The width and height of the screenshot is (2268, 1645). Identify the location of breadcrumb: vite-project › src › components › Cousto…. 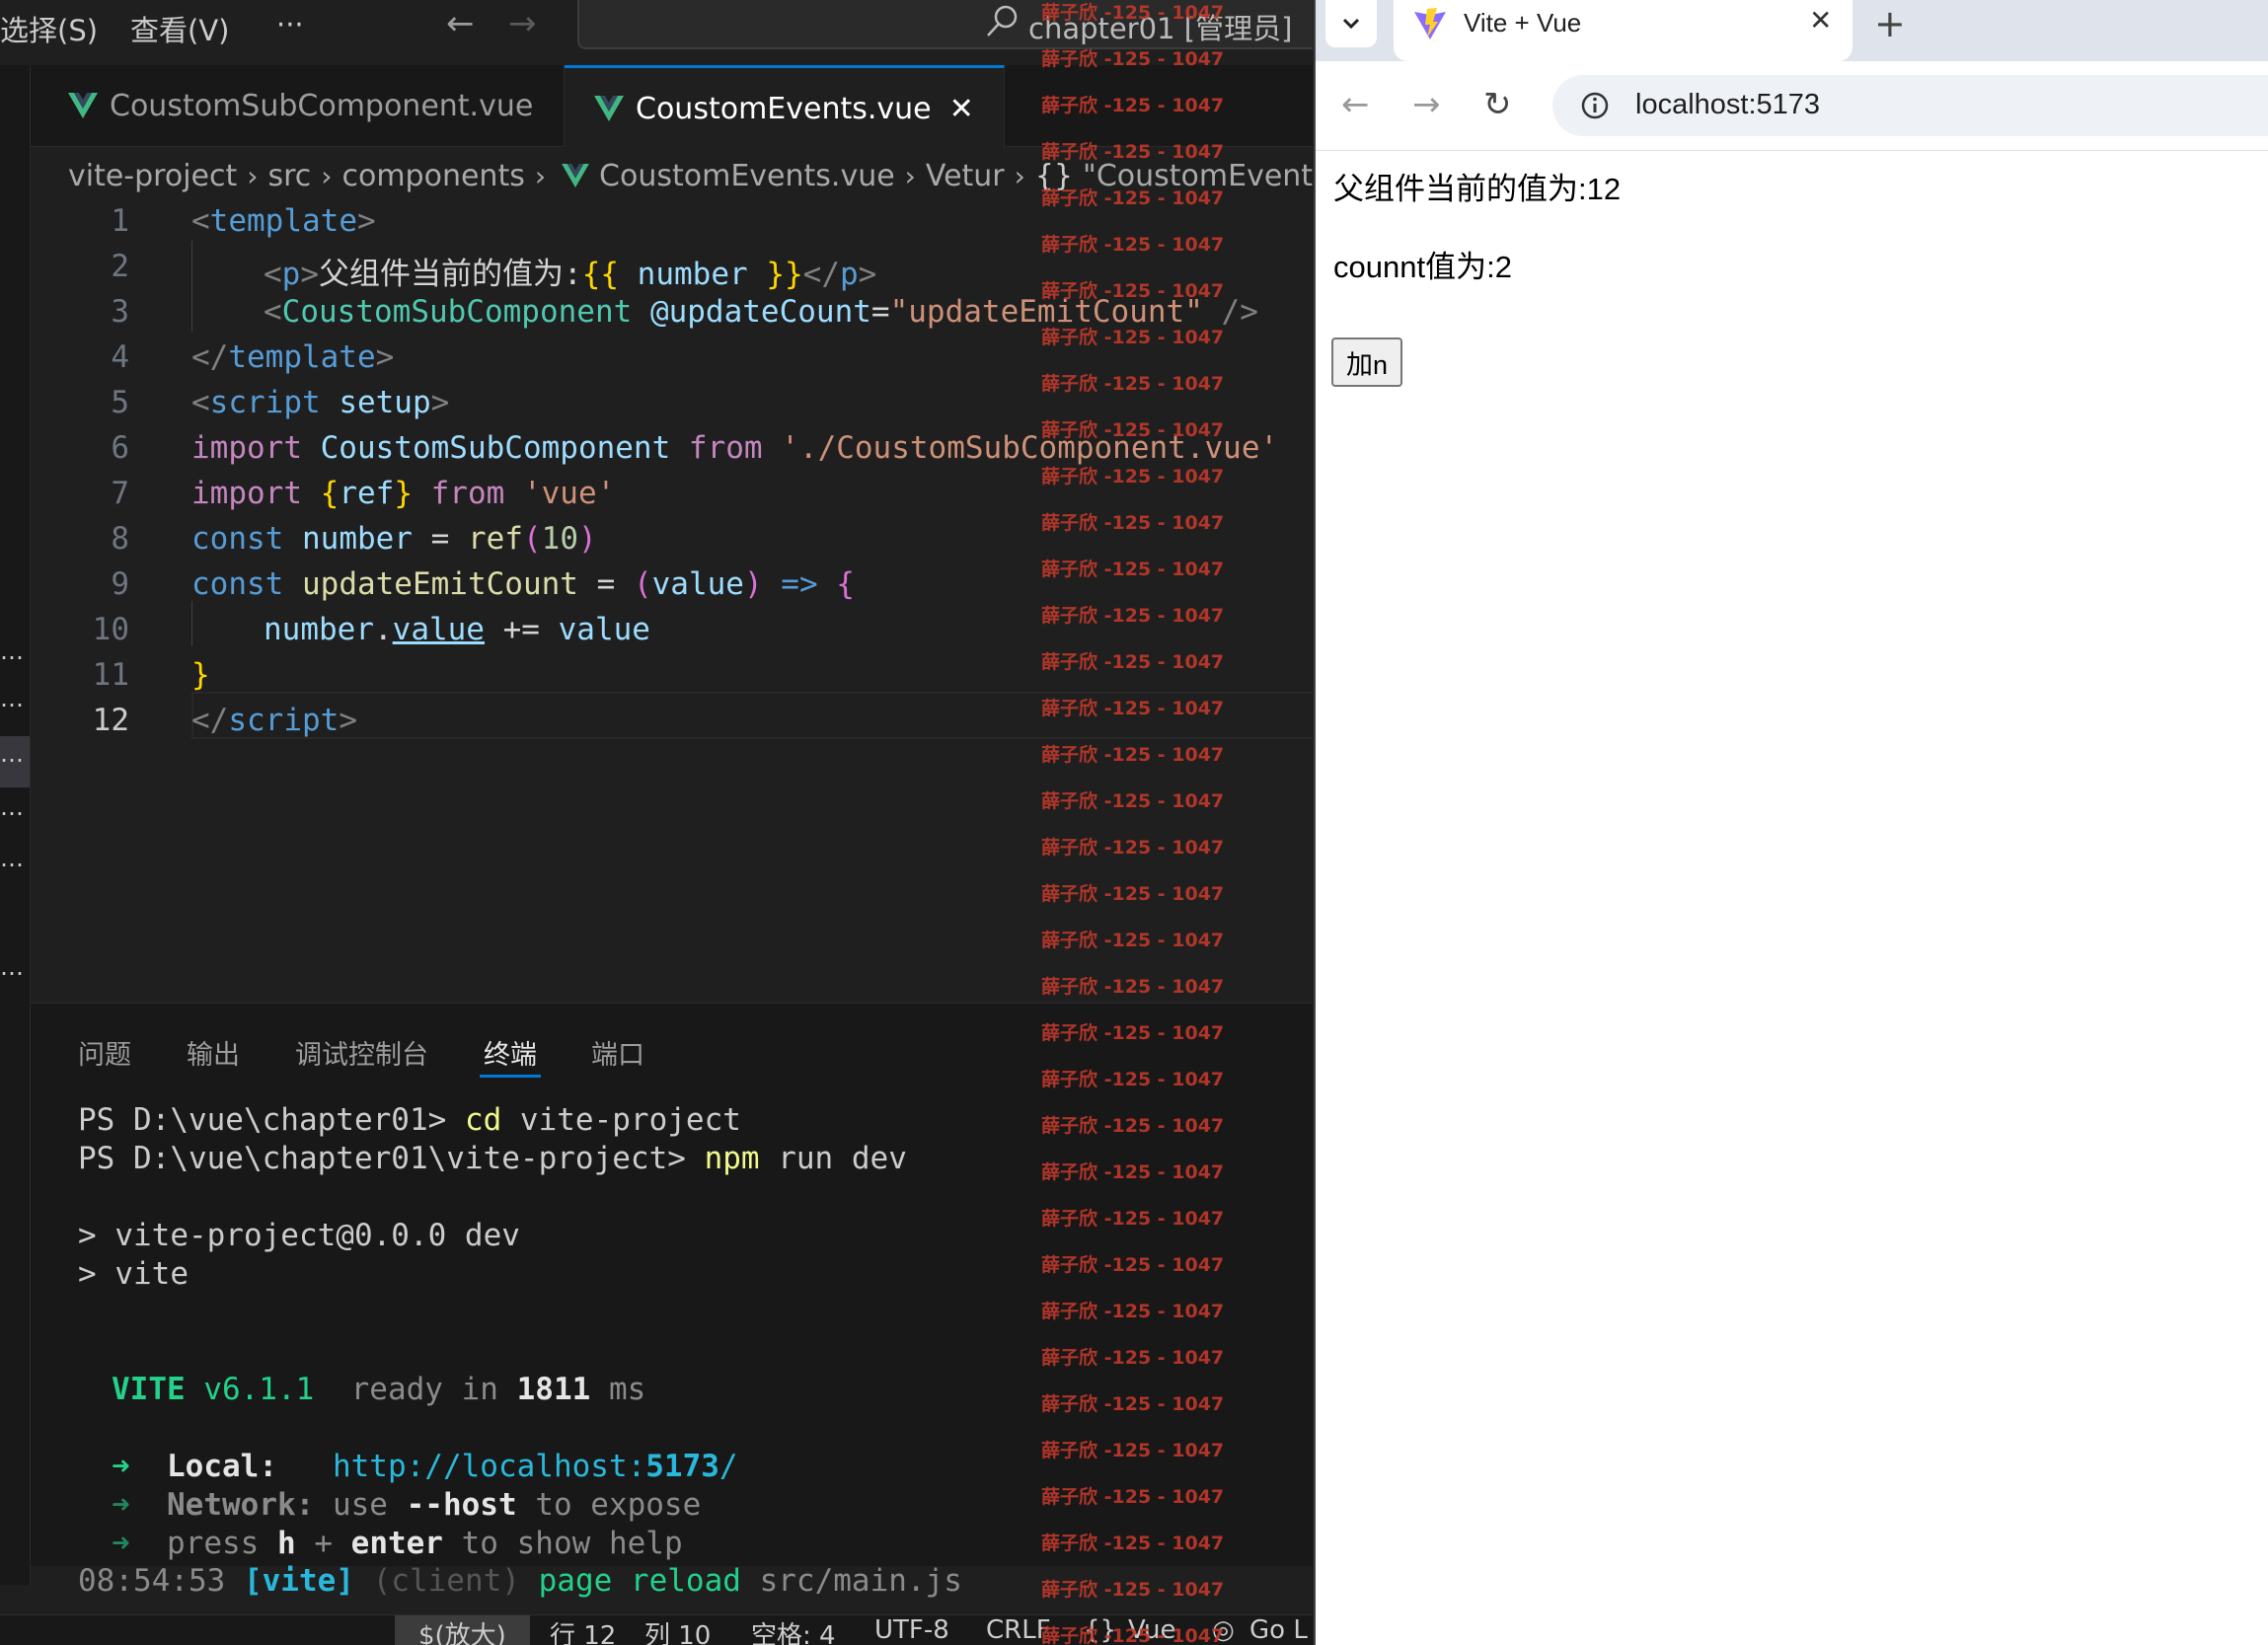
(690, 175).